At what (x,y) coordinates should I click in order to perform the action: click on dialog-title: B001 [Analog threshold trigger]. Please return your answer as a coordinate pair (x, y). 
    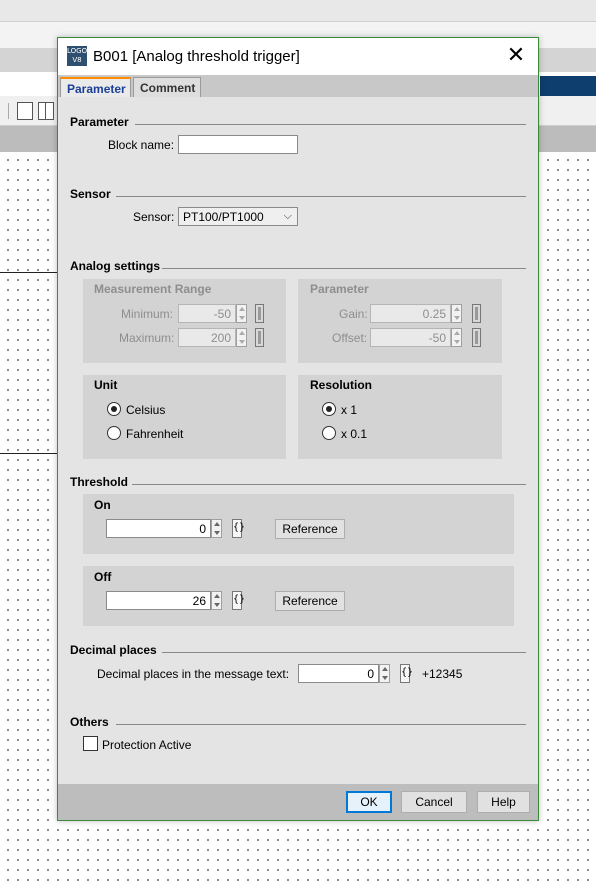
    Looking at the image, I should click on (196, 56).